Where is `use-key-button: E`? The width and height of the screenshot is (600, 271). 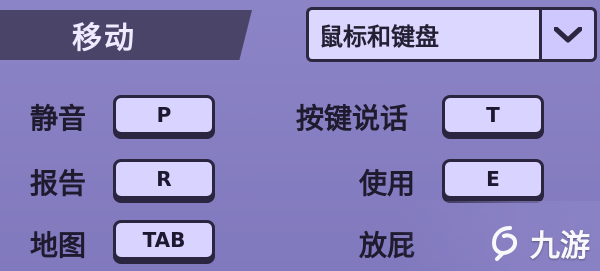
use-key-button: E is located at coordinates (493, 179).